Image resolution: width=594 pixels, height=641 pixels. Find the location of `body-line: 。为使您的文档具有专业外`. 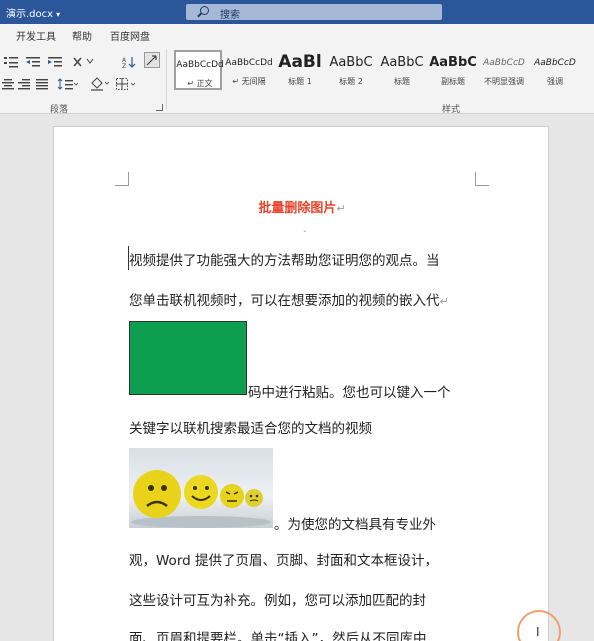

body-line: 。为使您的文档具有专业外 is located at coordinates (355, 523).